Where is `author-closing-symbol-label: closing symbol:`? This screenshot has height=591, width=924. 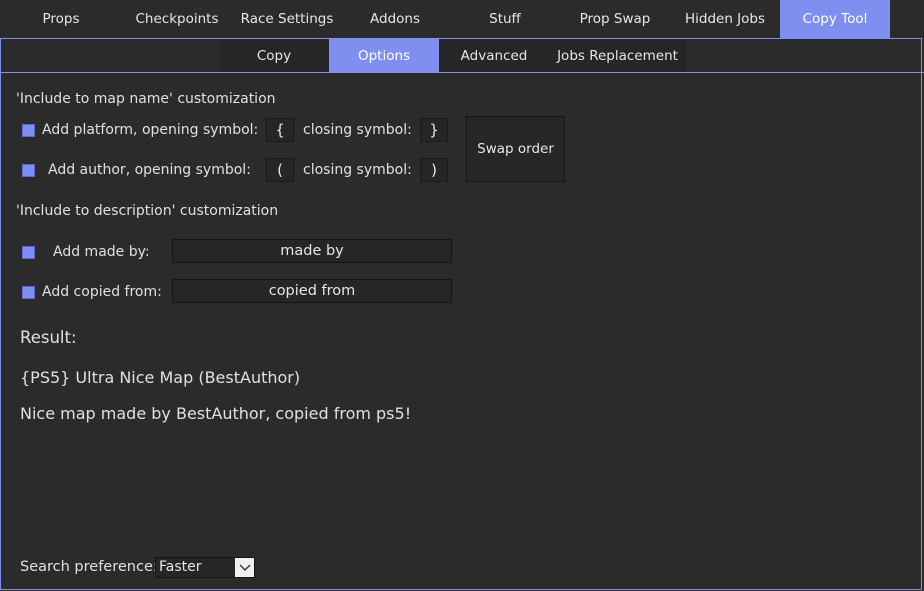 author-closing-symbol-label: closing symbol: is located at coordinates (357, 170).